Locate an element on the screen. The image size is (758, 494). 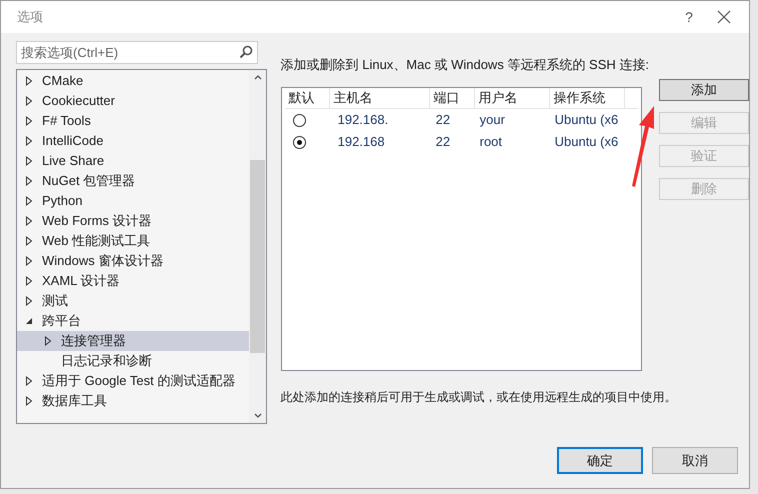
column-header: 主机名 is located at coordinates (380, 98).